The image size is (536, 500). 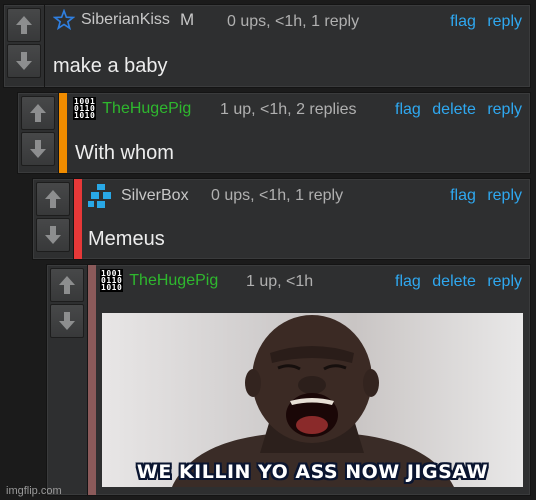 I want to click on comment-text: Memeus, so click(x=126, y=239).